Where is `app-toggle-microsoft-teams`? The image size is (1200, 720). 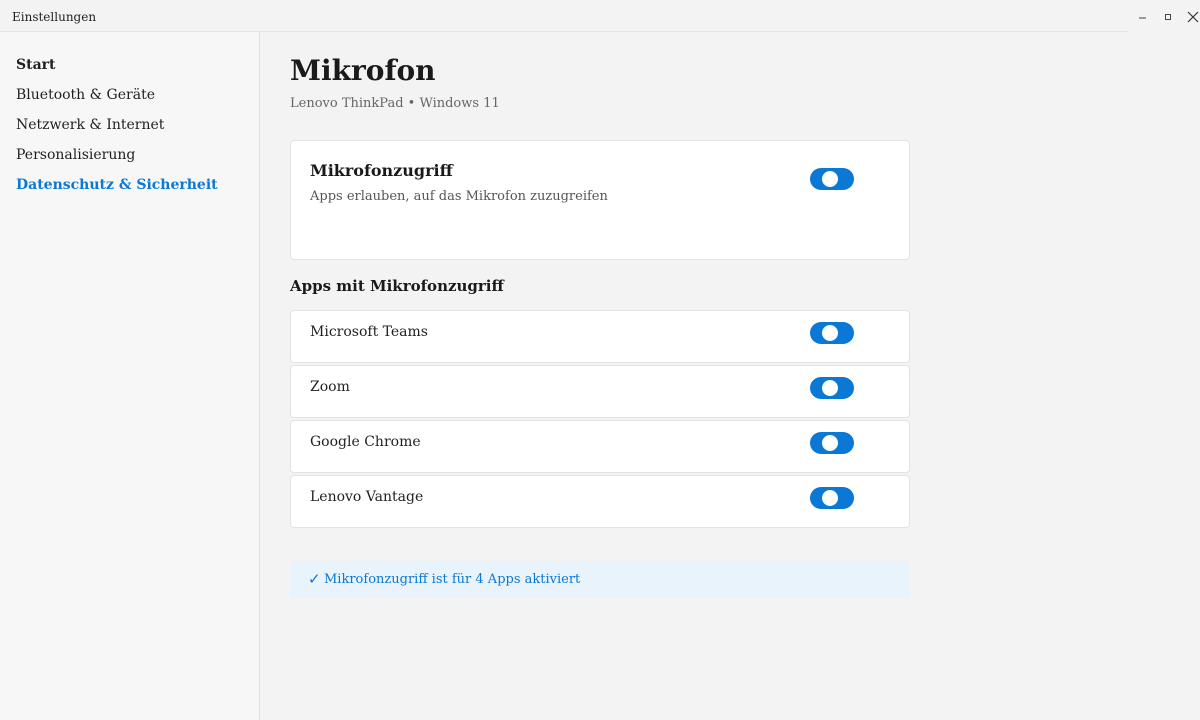
app-toggle-microsoft-teams is located at coordinates (832, 333).